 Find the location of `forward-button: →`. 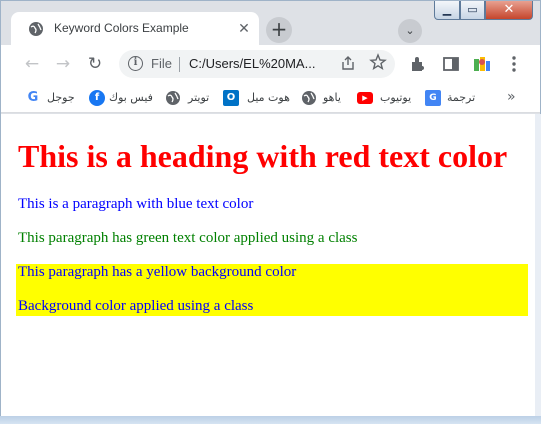

forward-button: → is located at coordinates (63, 64).